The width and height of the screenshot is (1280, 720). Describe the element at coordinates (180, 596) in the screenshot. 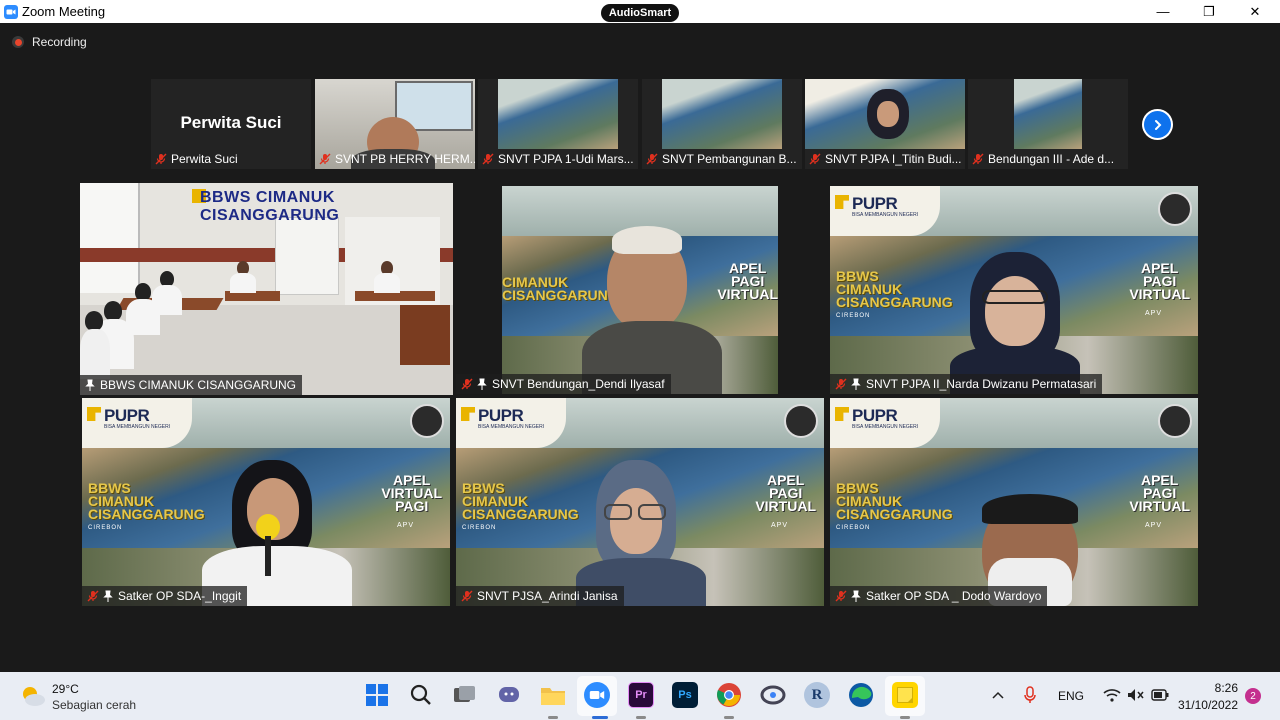

I see `participant-name: Satker OP SDA-_Inggit` at that location.